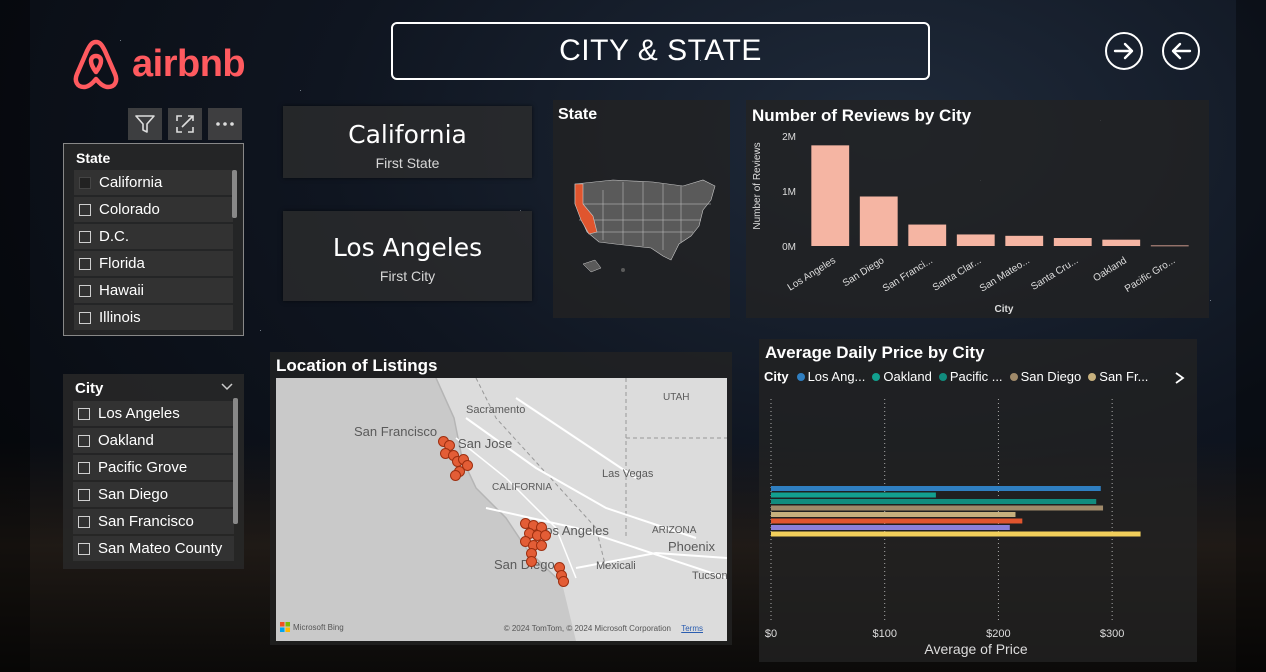  What do you see at coordinates (407, 163) in the screenshot?
I see `first-state-label: First State` at bounding box center [407, 163].